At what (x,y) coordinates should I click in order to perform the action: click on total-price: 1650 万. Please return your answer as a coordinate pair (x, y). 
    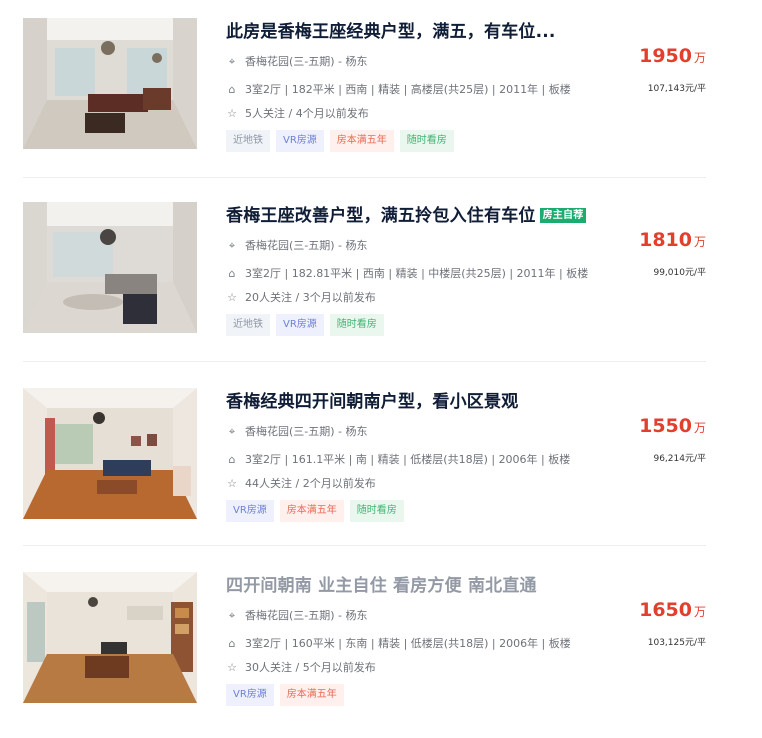
    Looking at the image, I should click on (672, 610).